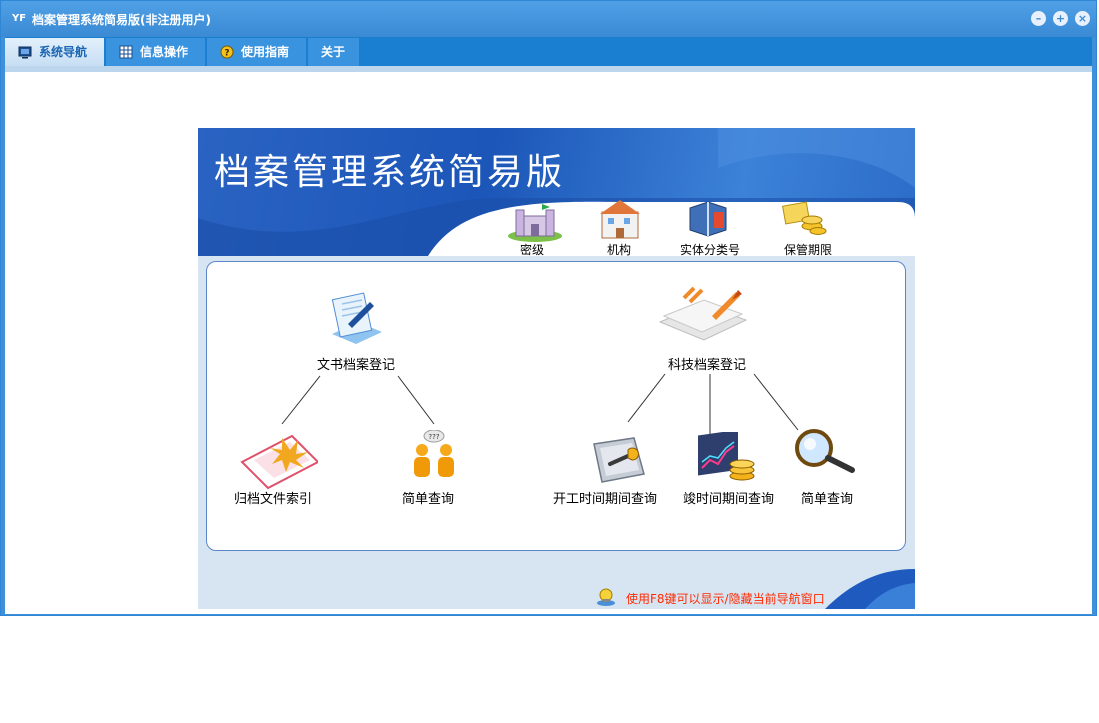 This screenshot has width=1099, height=723. Describe the element at coordinates (126, 52) in the screenshot. I see `grid-icon` at that location.